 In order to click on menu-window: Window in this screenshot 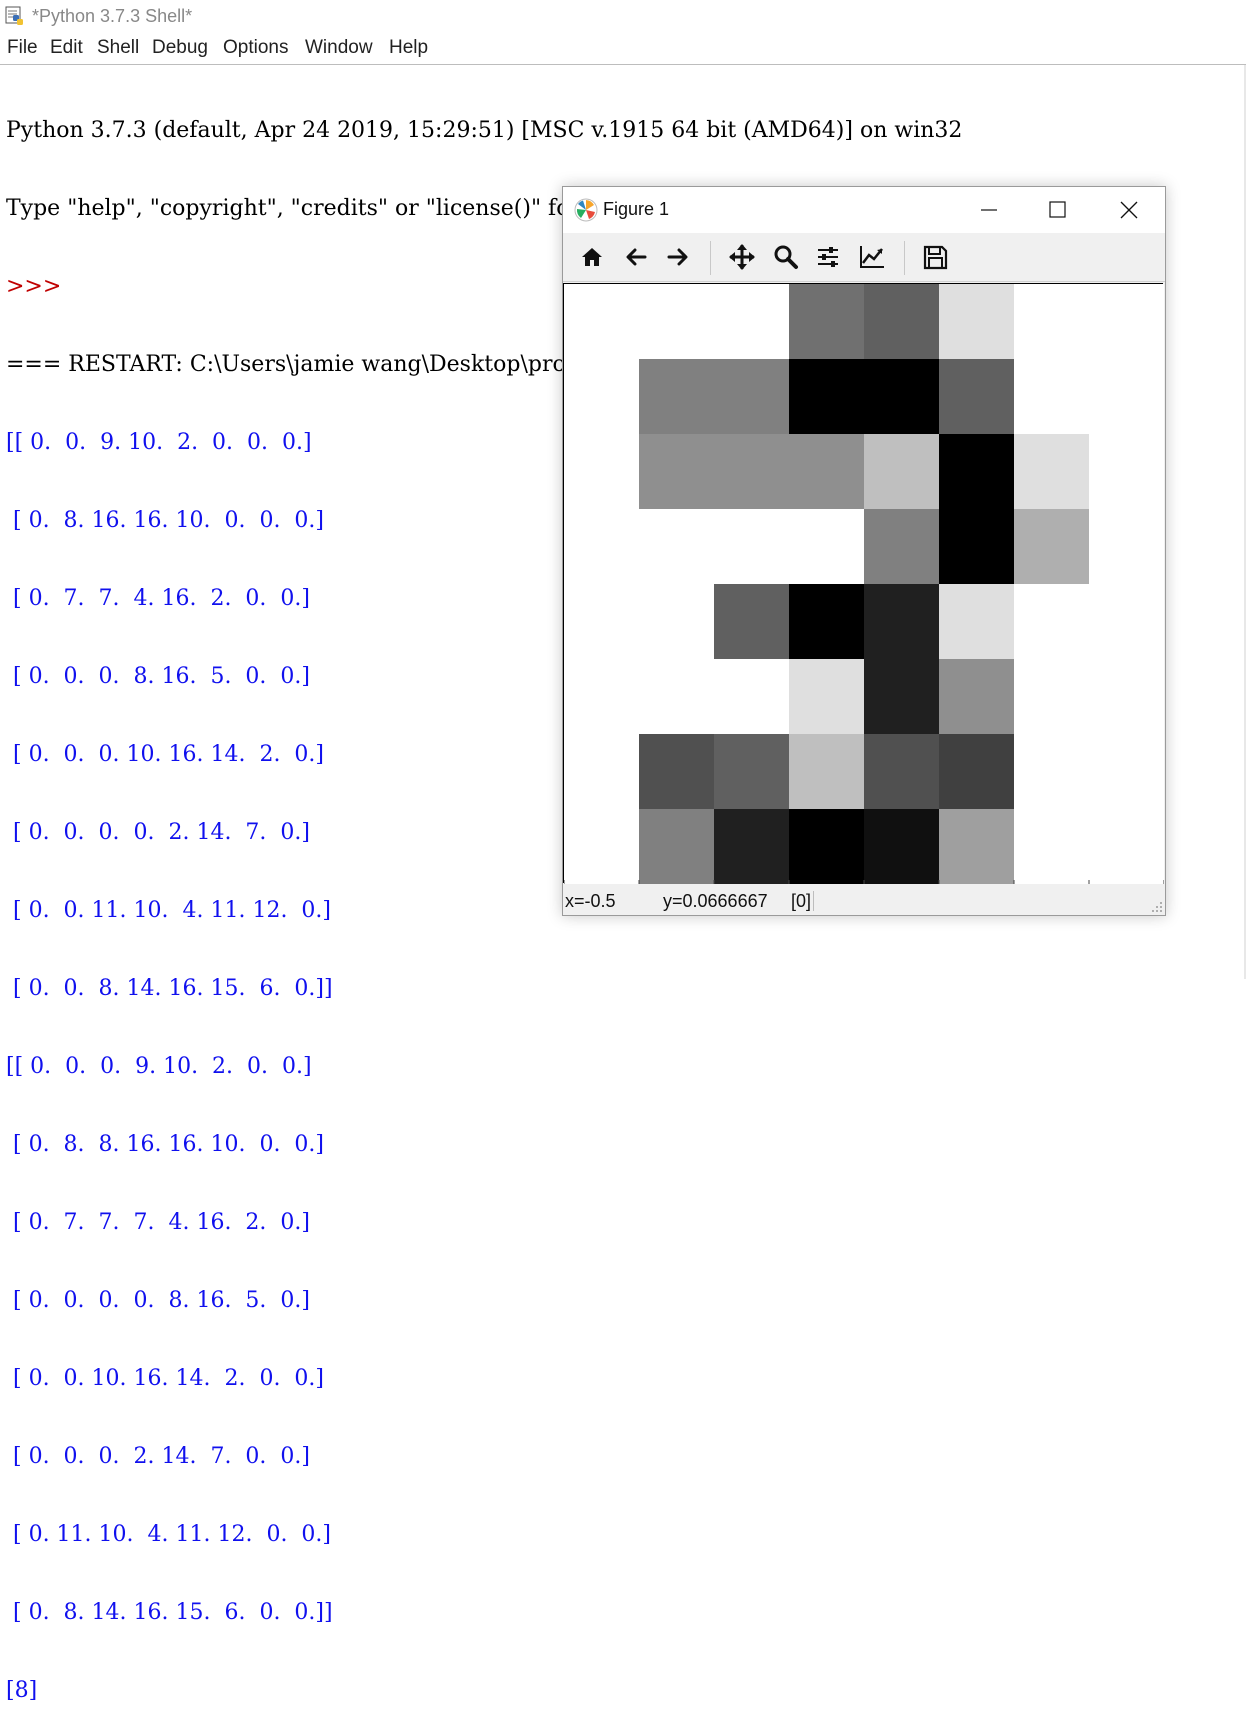, I will do `click(339, 48)`.